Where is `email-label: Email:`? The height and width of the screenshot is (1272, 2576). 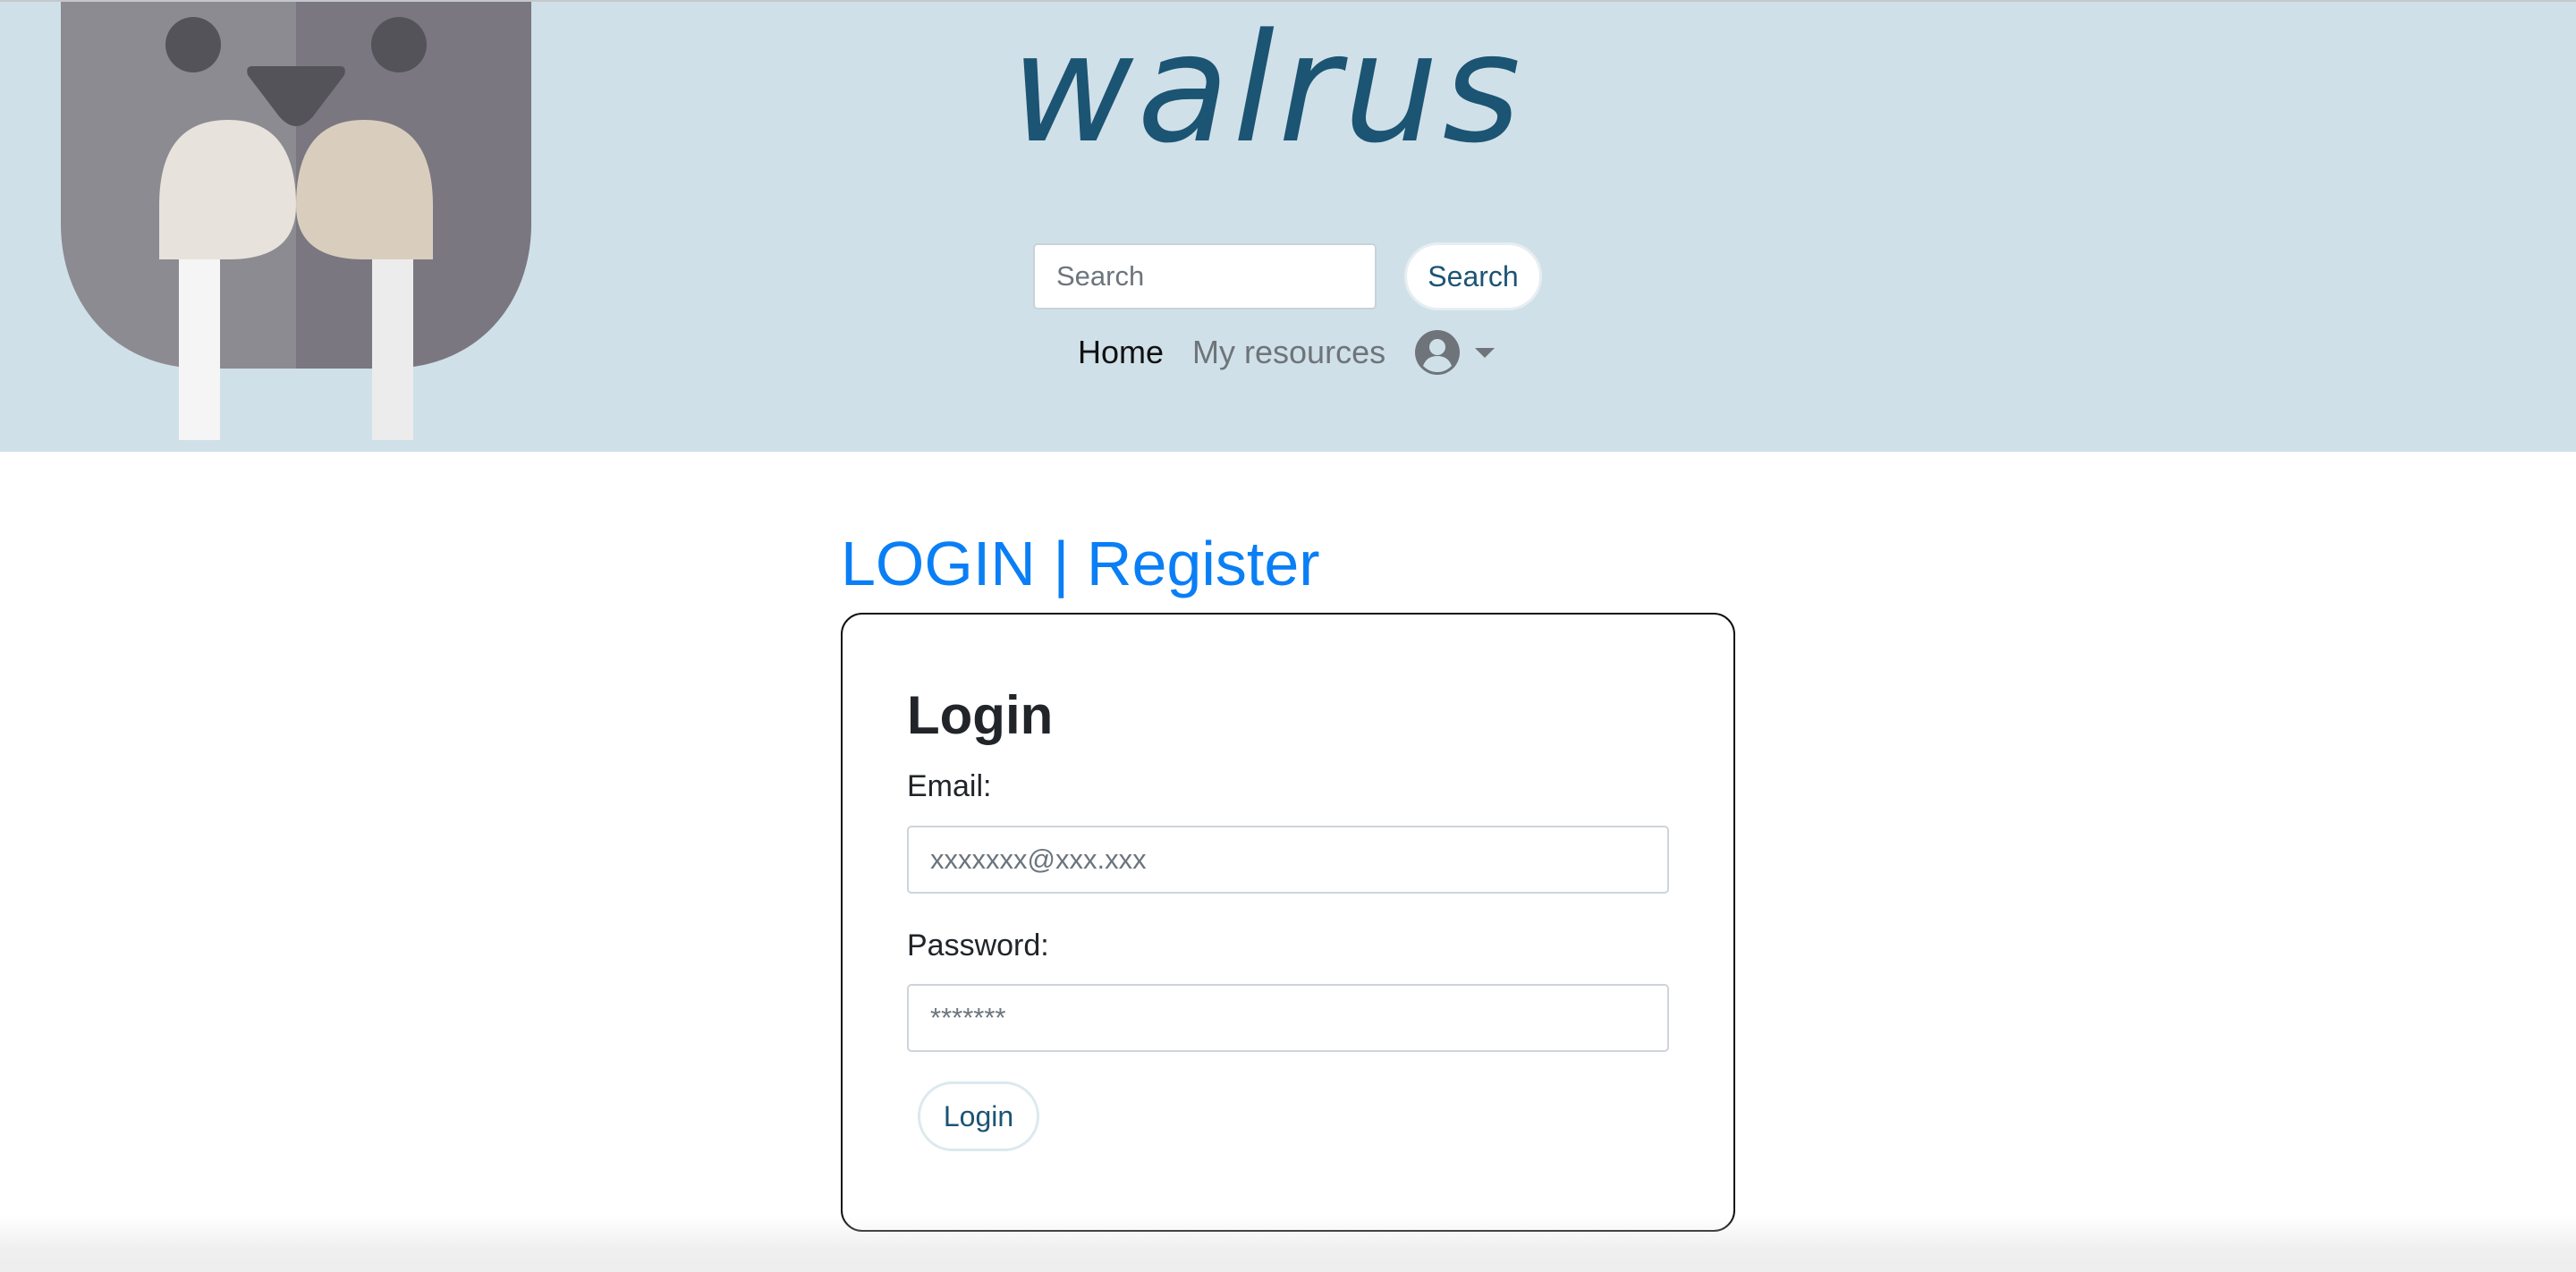 email-label: Email: is located at coordinates (949, 786).